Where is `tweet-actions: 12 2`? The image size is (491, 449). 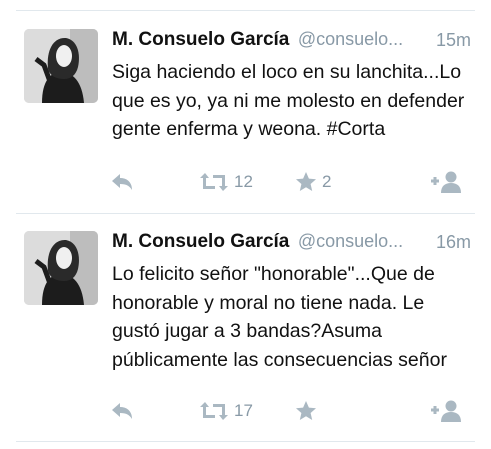
tweet-actions: 12 2 is located at coordinates (245, 182).